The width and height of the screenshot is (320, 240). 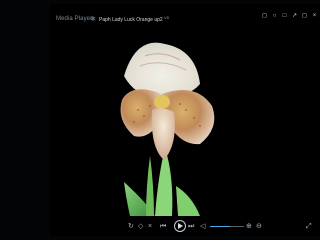 What do you see at coordinates (294, 16) in the screenshot?
I see `switch-view-icon: ↗` at bounding box center [294, 16].